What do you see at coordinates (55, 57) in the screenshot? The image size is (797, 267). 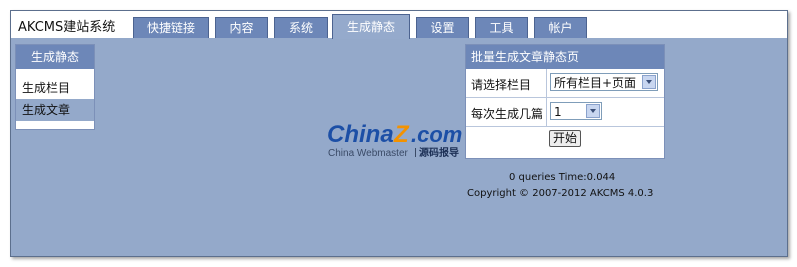 I see `sidebar-title: 生成静态` at bounding box center [55, 57].